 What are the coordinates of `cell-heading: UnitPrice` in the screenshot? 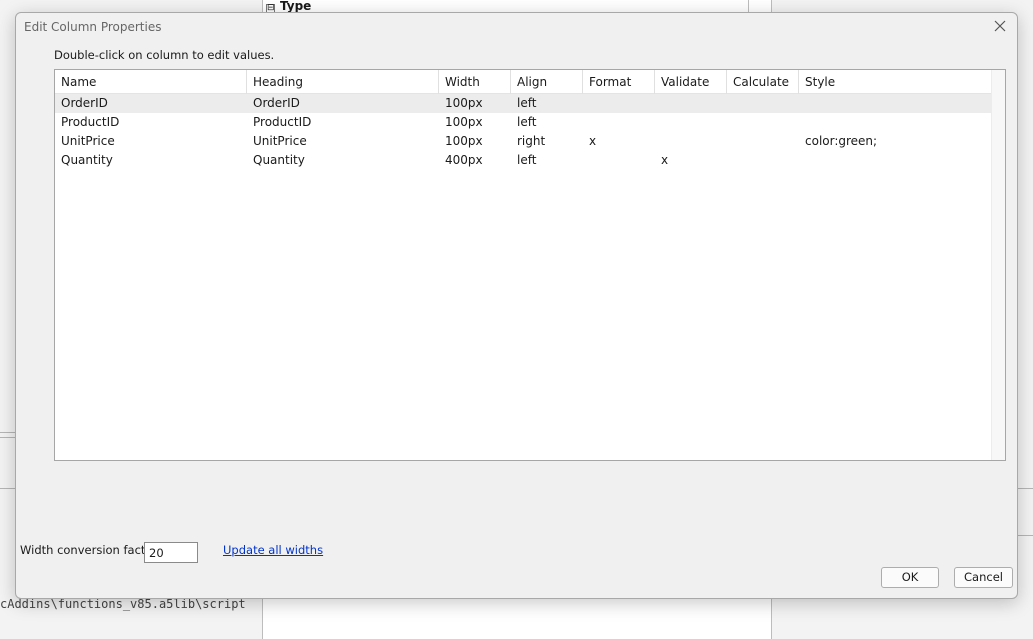 It's located at (343, 141).